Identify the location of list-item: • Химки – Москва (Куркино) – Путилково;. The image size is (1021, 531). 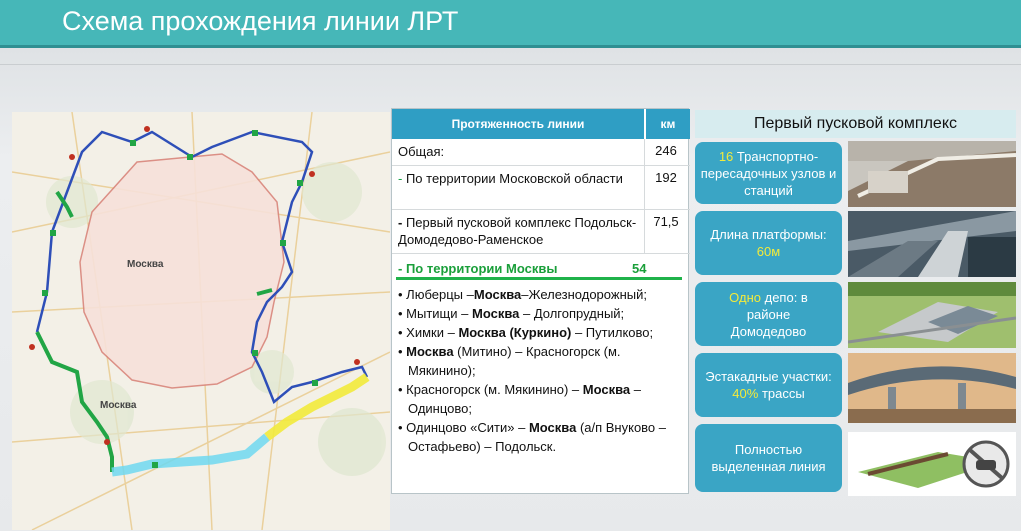
(526, 332).